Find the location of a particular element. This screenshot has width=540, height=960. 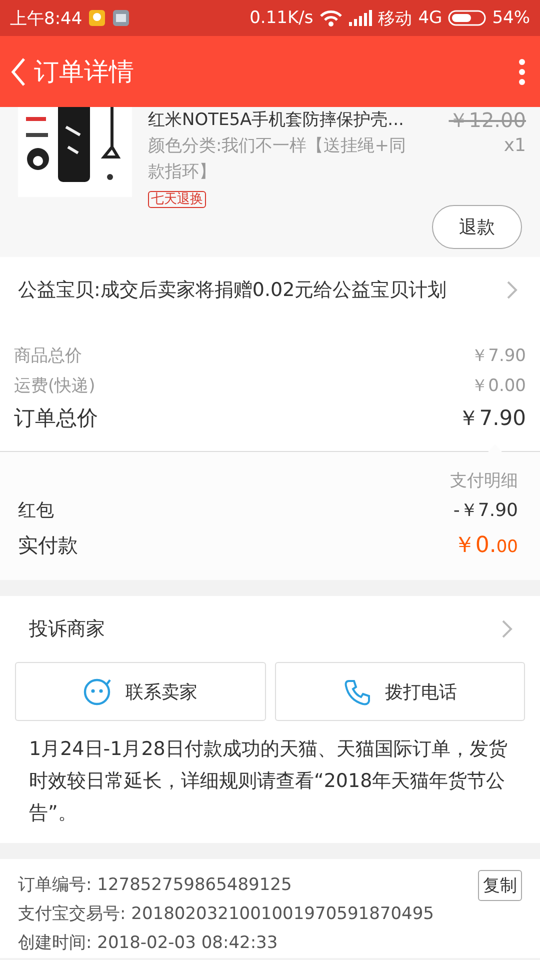

battery-percent: 54% is located at coordinates (511, 18).